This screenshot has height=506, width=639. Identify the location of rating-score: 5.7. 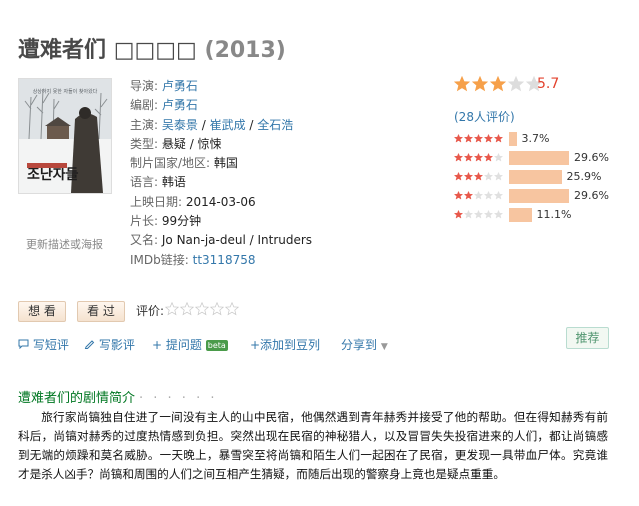
(548, 84).